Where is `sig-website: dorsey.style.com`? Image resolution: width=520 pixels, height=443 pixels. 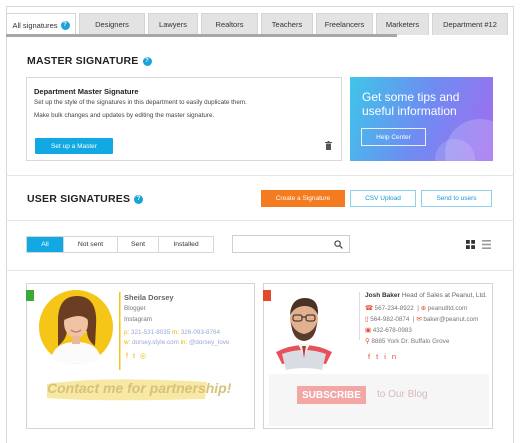
sig-website: dorsey.style.com is located at coordinates (155, 342).